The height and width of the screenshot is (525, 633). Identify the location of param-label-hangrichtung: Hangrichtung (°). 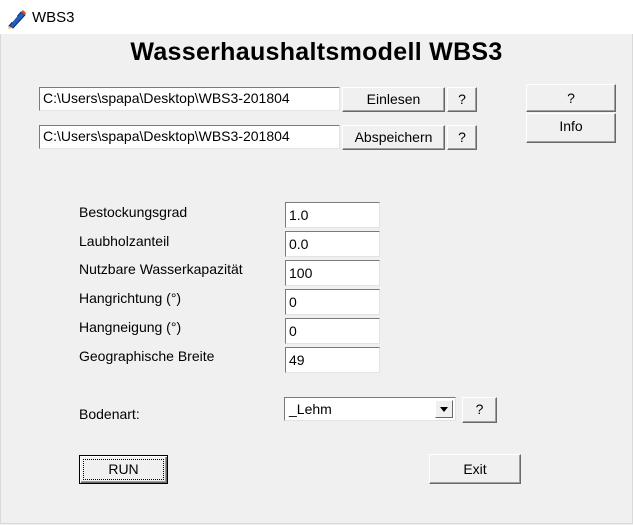
(130, 298).